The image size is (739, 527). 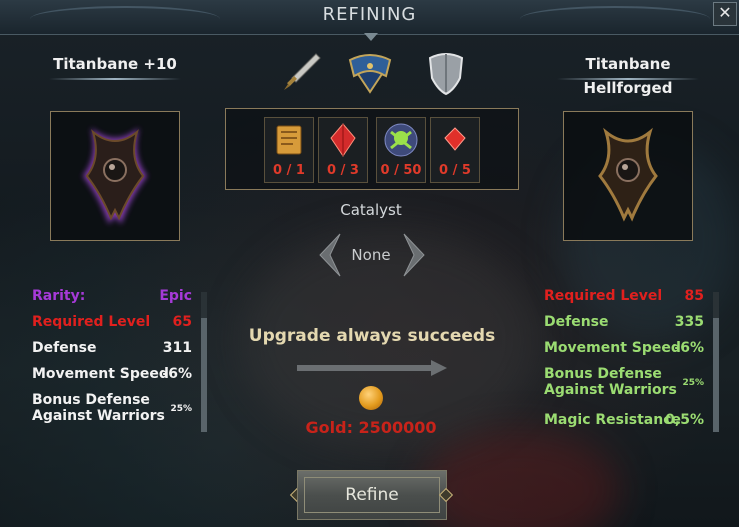 What do you see at coordinates (182, 322) in the screenshot?
I see `stat-value: 65` at bounding box center [182, 322].